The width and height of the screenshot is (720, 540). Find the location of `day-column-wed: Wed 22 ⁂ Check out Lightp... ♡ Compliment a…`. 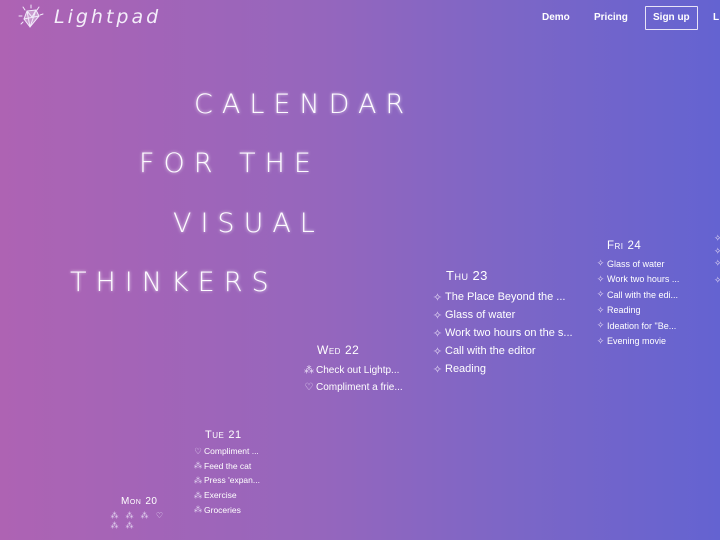

day-column-wed: Wed 22 ⁂ Check out Lightp... ♡ Compliment a… is located at coordinates (352, 369).